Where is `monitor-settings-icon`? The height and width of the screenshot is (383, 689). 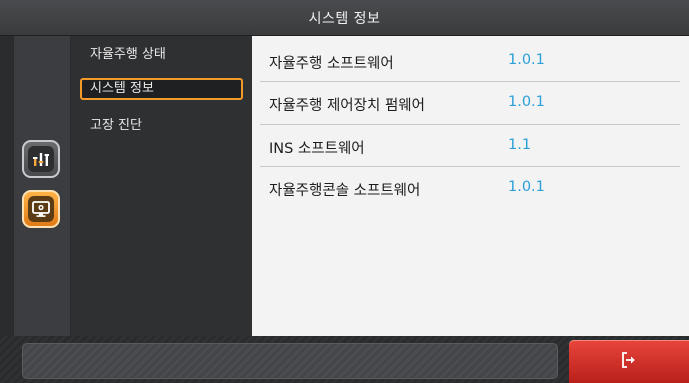
monitor-settings-icon is located at coordinates (41, 209).